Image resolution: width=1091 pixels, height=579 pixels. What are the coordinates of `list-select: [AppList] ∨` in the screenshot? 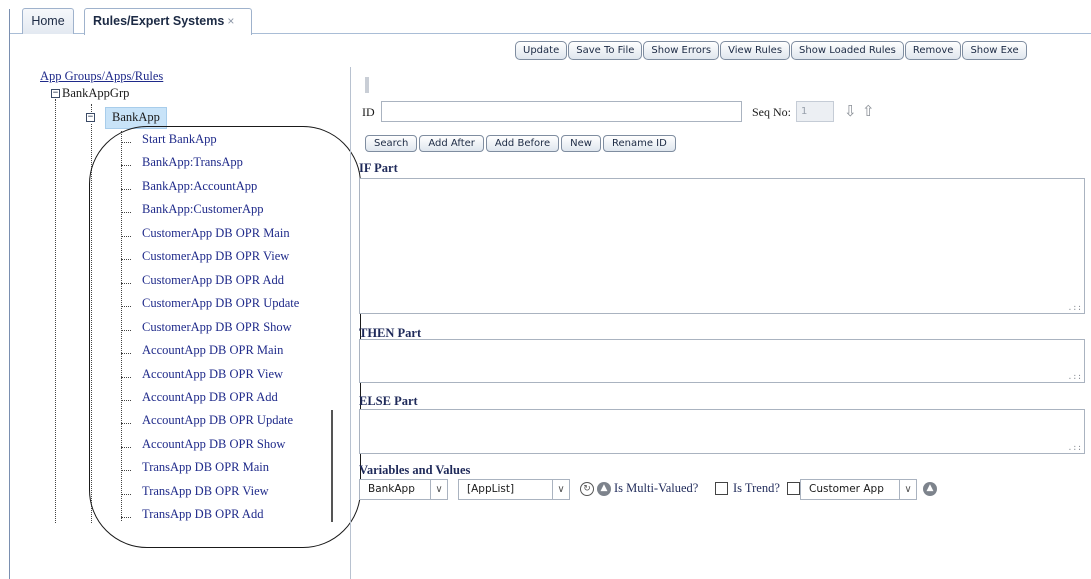 It's located at (514, 489).